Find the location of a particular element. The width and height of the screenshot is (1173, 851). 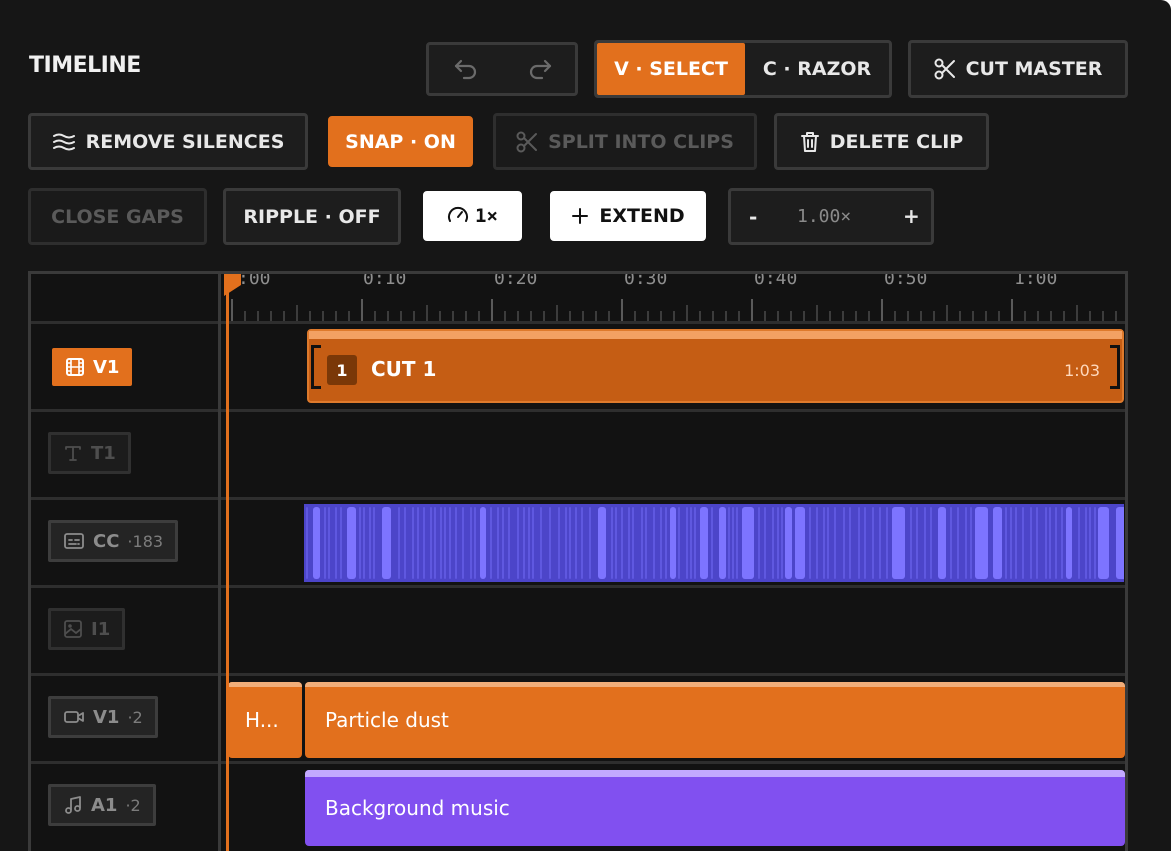

clip-particle-dust: Particle dust is located at coordinates (715, 720).